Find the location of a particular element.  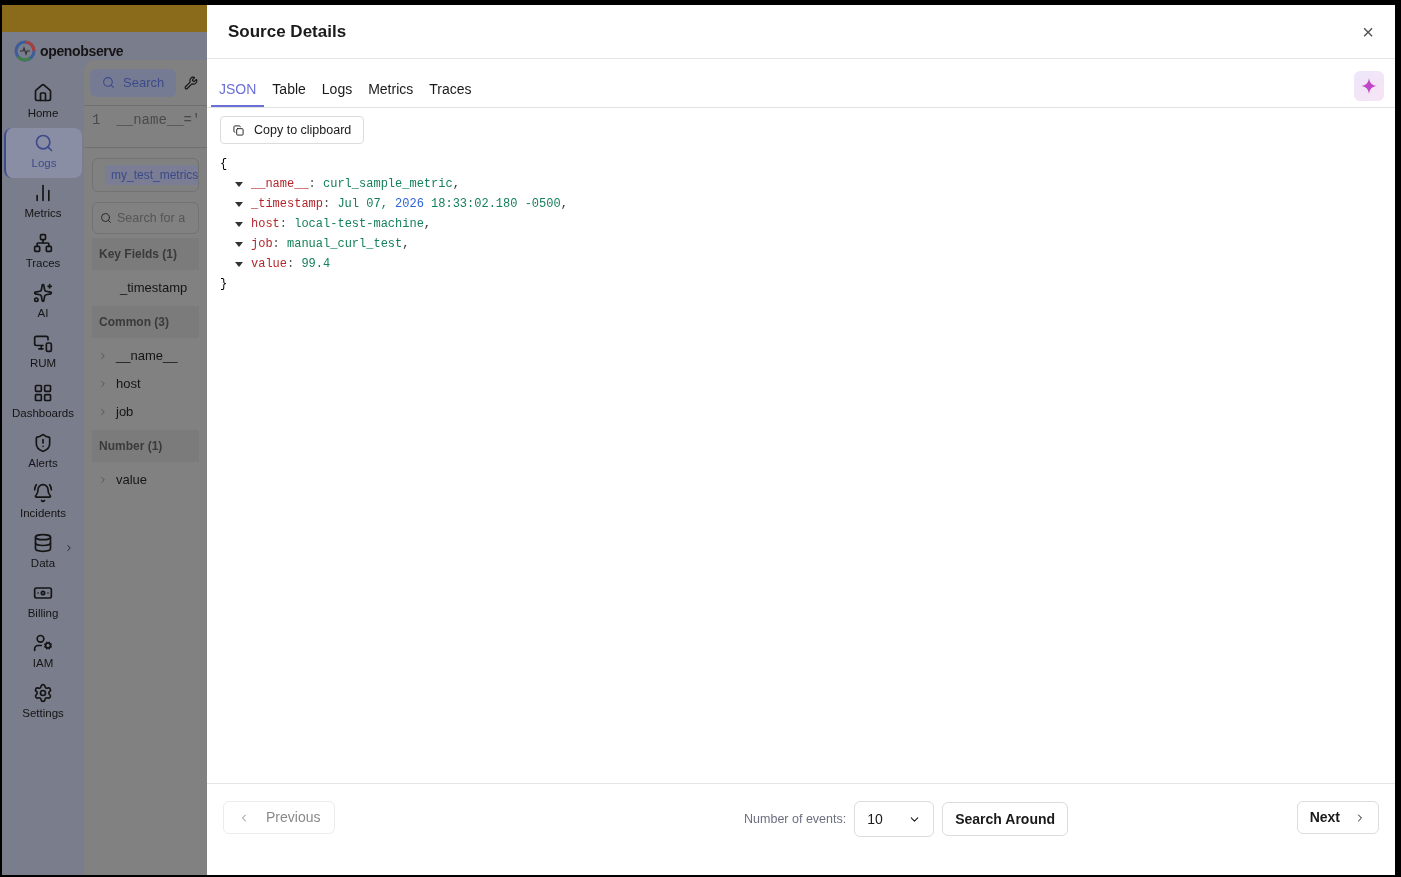

user-gear-icon is located at coordinates (43, 643).